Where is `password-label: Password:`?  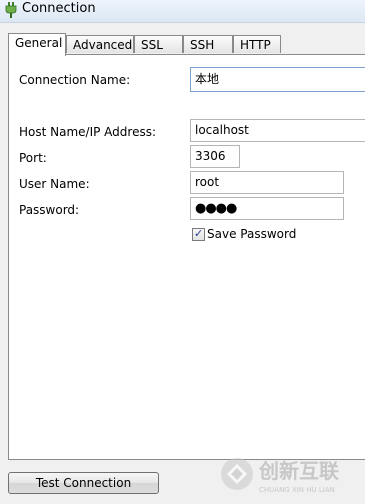
password-label: Password: is located at coordinates (49, 210).